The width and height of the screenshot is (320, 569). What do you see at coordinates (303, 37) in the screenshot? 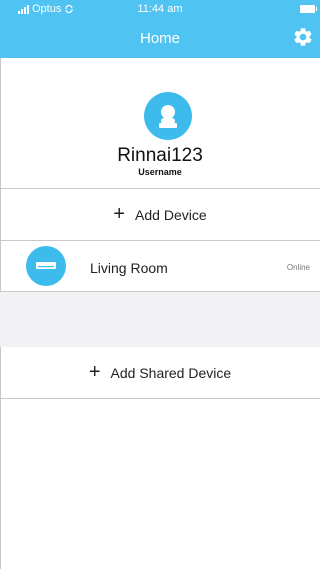
I see `gear-icon` at bounding box center [303, 37].